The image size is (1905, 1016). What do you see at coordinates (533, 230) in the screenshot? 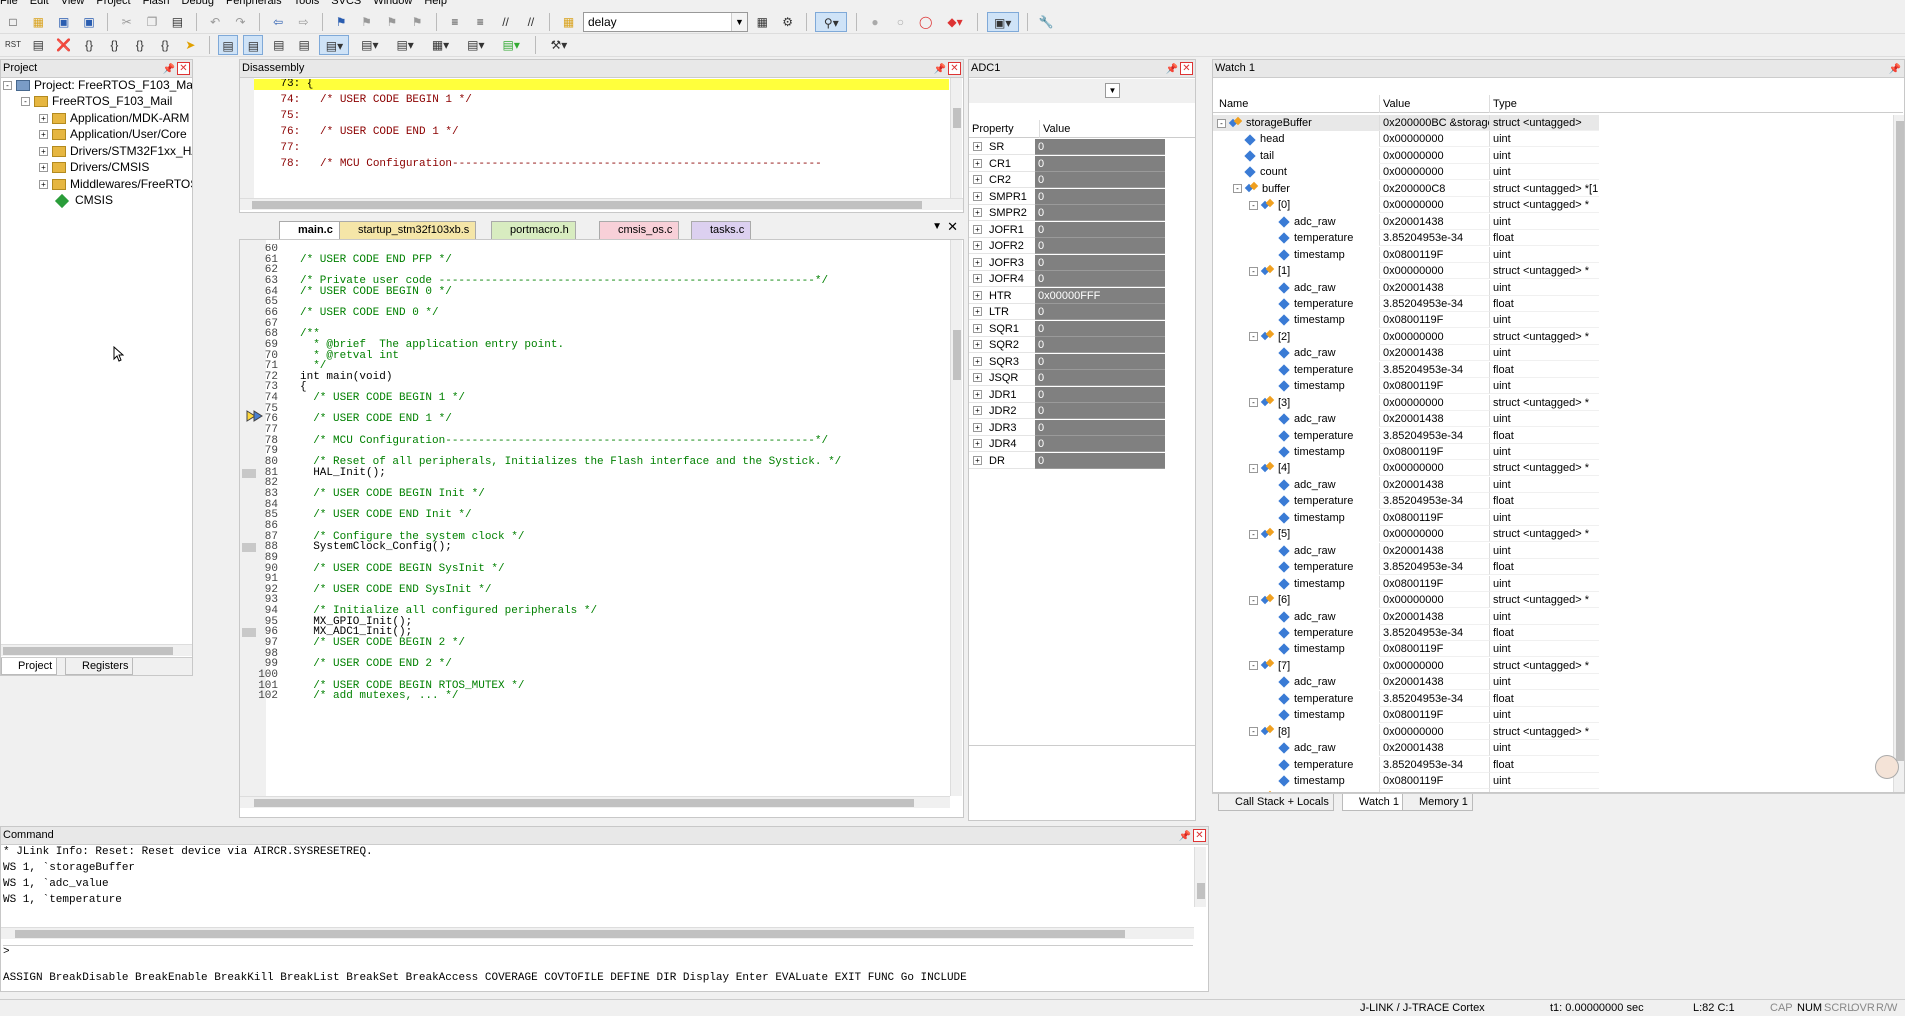
I see `tab-portmacro: portmacro.h` at bounding box center [533, 230].